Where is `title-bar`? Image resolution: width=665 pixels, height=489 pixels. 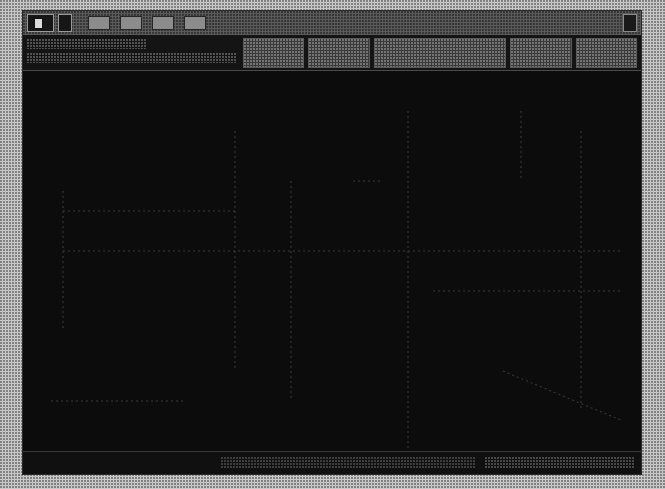 title-bar is located at coordinates (332, 23).